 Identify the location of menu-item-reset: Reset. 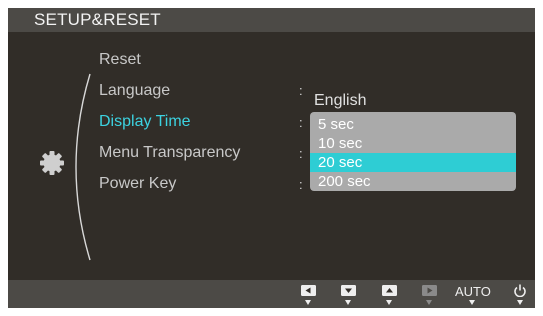
(120, 60).